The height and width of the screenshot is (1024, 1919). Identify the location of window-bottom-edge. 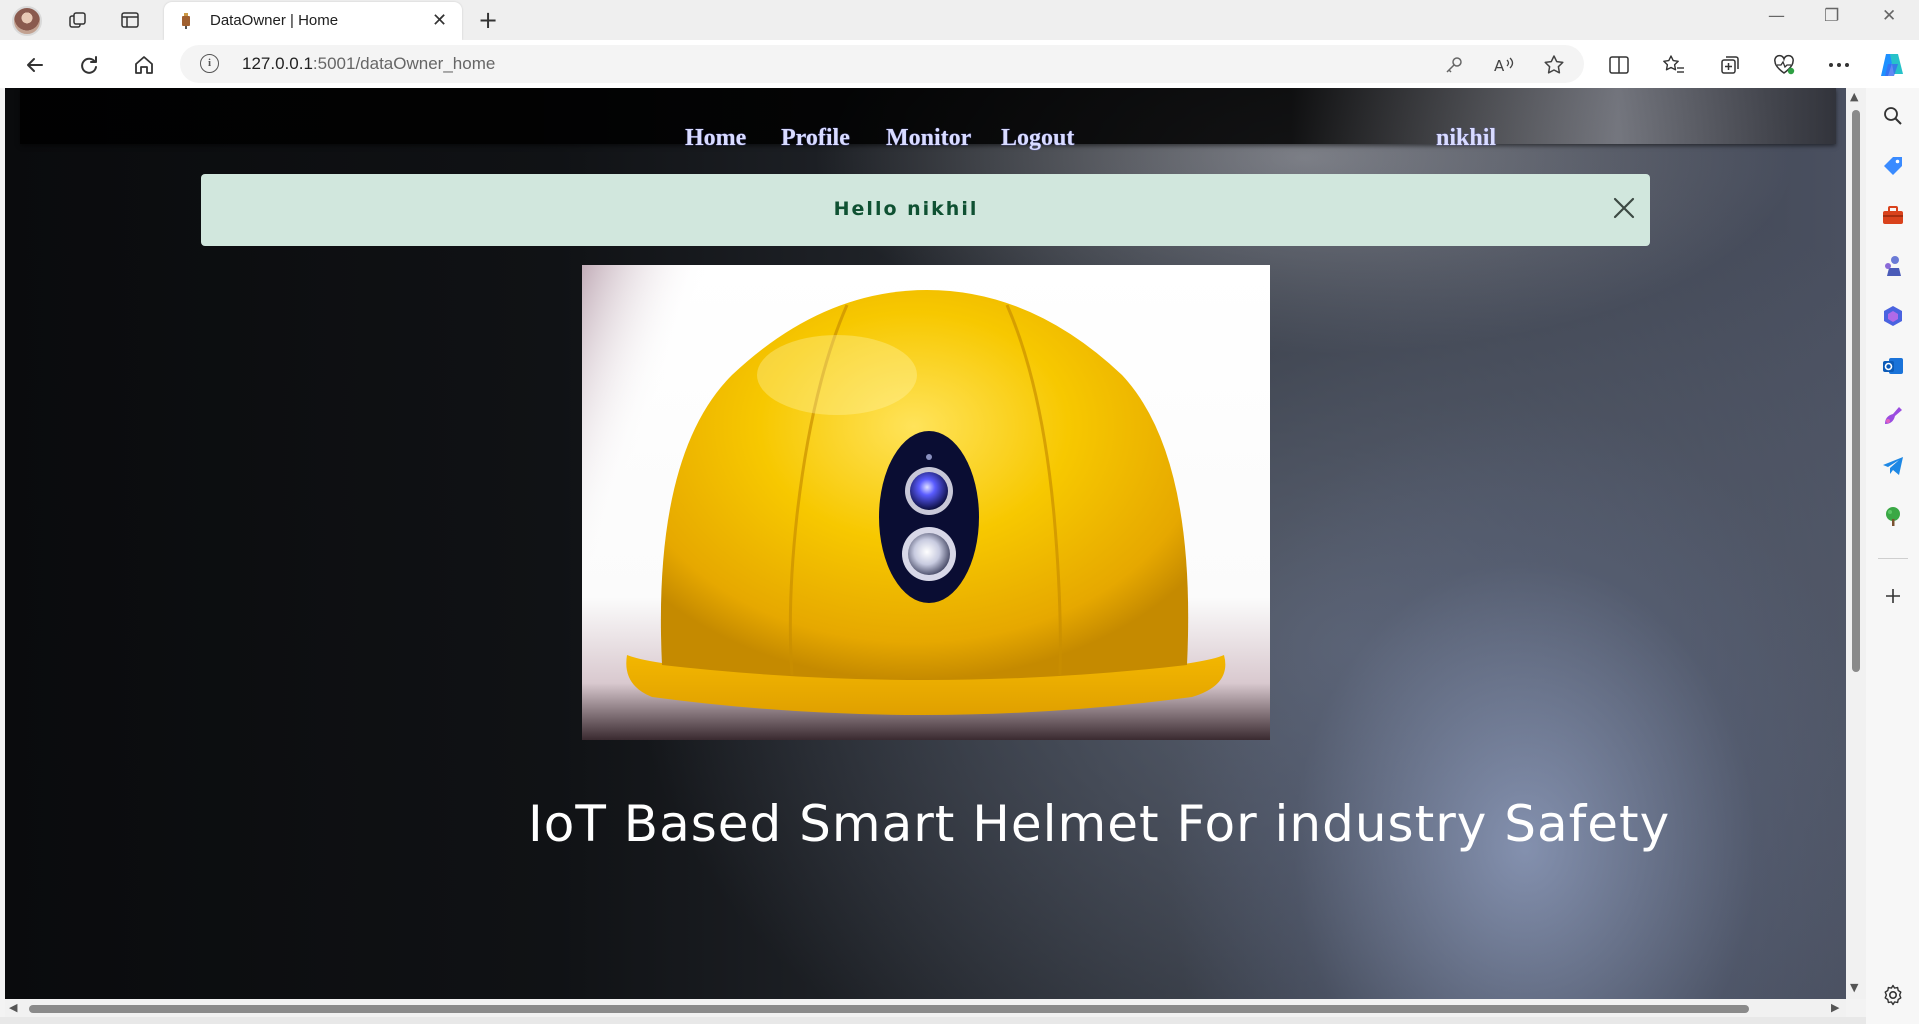
(959, 1020).